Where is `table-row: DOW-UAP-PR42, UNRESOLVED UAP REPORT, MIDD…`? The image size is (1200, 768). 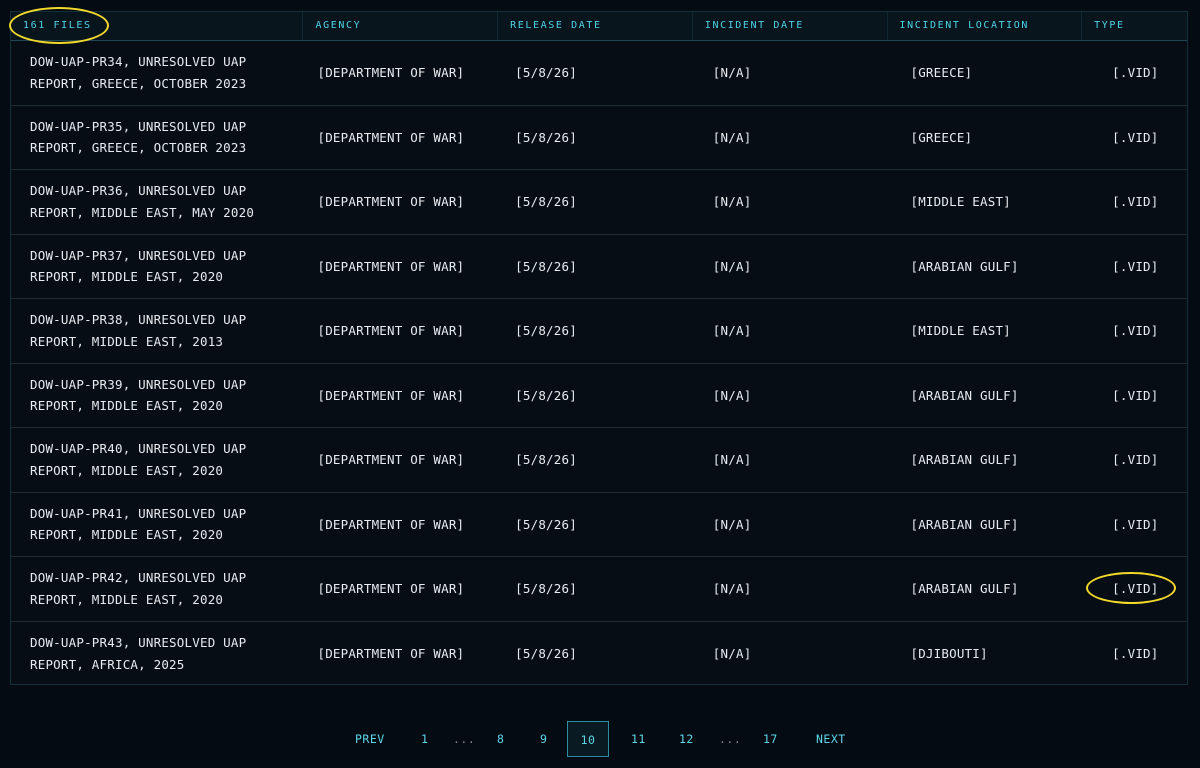
table-row: DOW-UAP-PR42, UNRESOLVED UAP REPORT, MIDD… is located at coordinates (599, 589).